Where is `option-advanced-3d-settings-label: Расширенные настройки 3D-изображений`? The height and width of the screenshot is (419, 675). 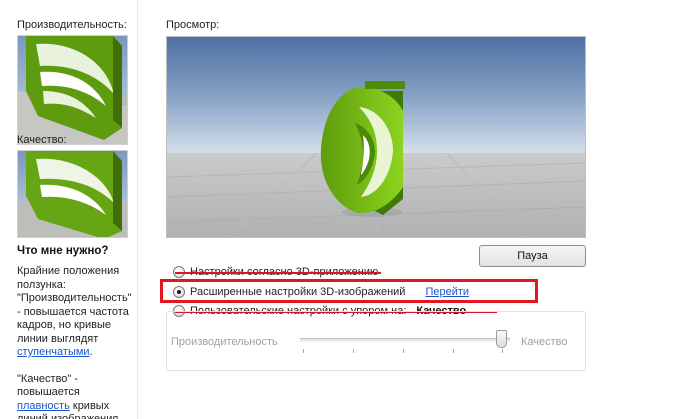
option-advanced-3d-settings-label: Расширенные настройки 3D-изображений is located at coordinates (298, 292).